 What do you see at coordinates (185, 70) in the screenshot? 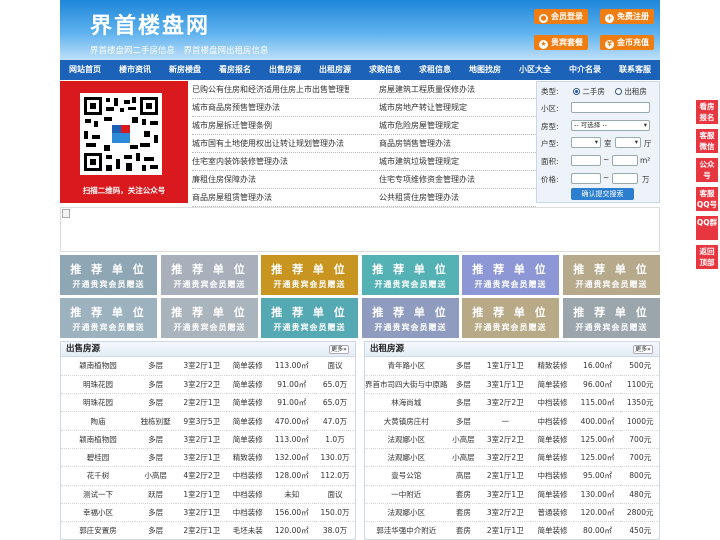
I see `nav-new-homes: 新房楼盘` at bounding box center [185, 70].